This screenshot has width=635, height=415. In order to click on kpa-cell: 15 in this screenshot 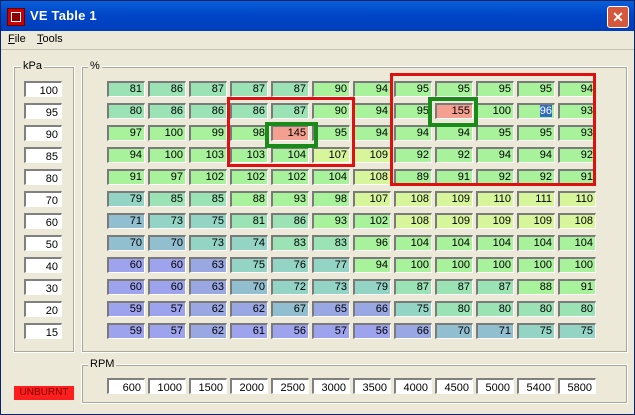, I will do `click(43, 331)`.